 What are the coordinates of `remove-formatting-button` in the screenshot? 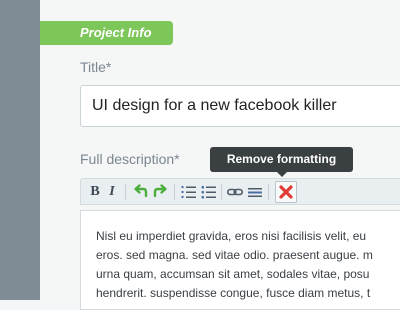 It's located at (286, 192).